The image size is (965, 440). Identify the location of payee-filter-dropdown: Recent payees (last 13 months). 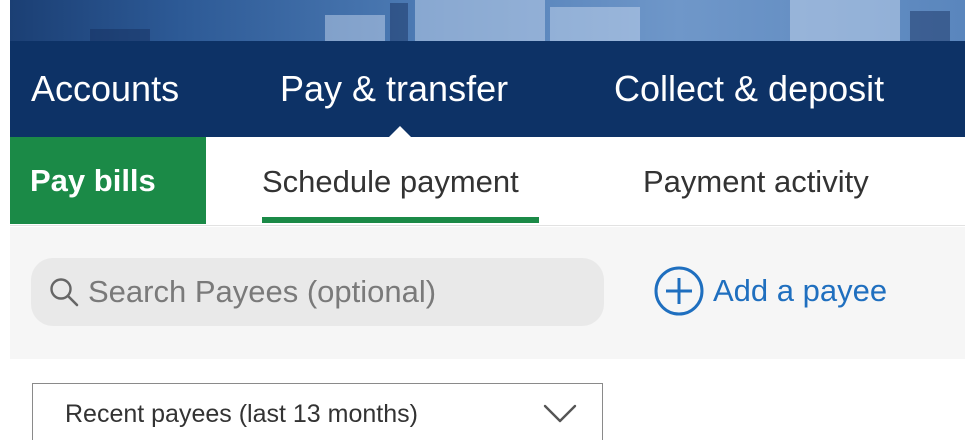
(317, 411).